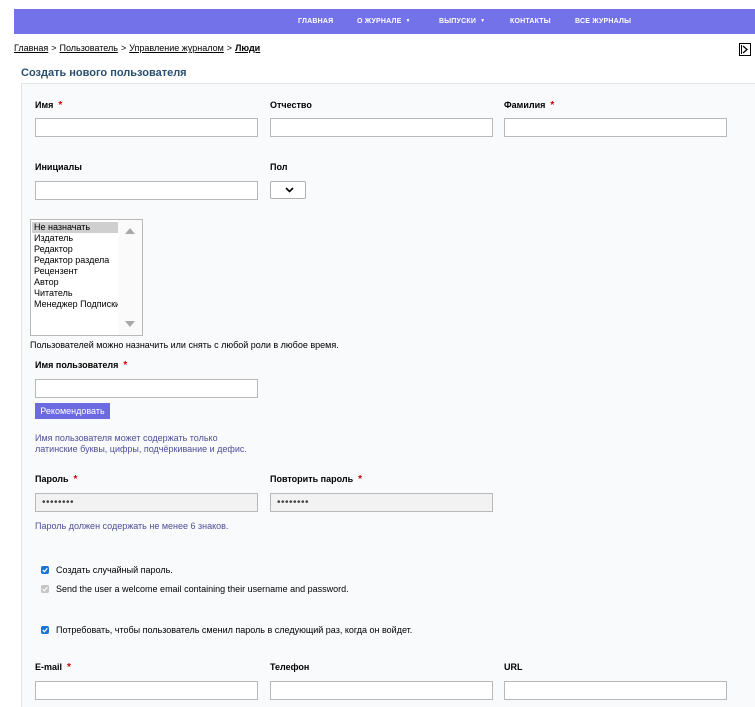 The image size is (755, 707). I want to click on chevron-down-icon, so click(289, 190).